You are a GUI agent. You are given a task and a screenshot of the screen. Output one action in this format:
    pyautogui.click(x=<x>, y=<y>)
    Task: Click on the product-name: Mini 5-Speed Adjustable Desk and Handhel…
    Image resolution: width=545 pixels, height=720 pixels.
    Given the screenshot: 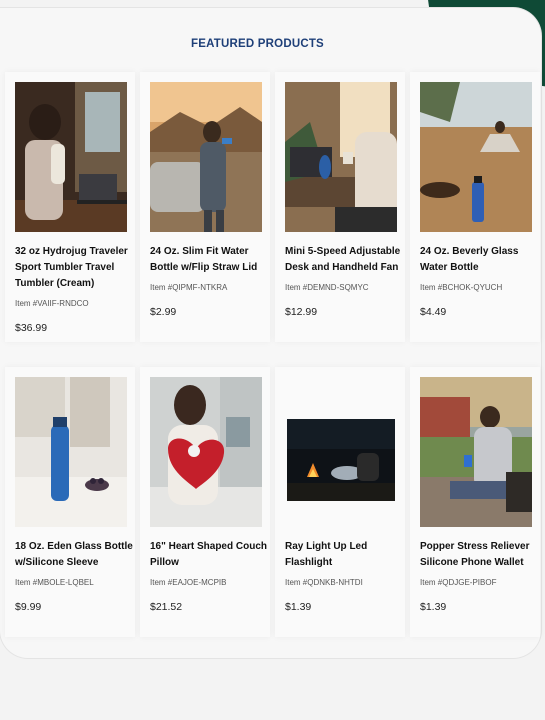 What is the action you would take?
    pyautogui.click(x=344, y=260)
    